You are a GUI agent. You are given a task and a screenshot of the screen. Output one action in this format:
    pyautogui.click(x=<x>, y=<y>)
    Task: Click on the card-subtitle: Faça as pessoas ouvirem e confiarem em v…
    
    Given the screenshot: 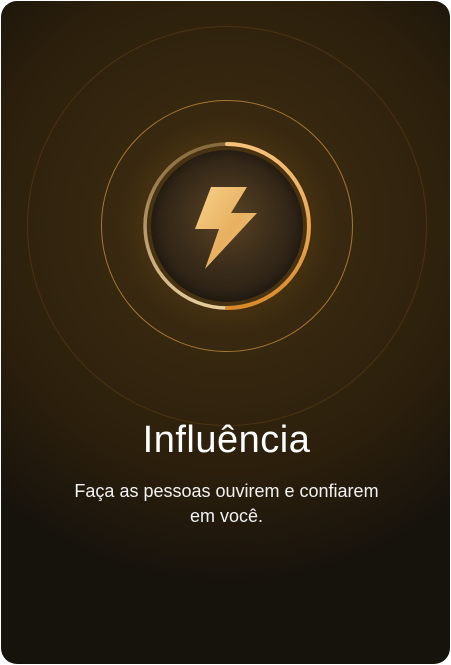 What is the action you would take?
    pyautogui.click(x=226, y=503)
    